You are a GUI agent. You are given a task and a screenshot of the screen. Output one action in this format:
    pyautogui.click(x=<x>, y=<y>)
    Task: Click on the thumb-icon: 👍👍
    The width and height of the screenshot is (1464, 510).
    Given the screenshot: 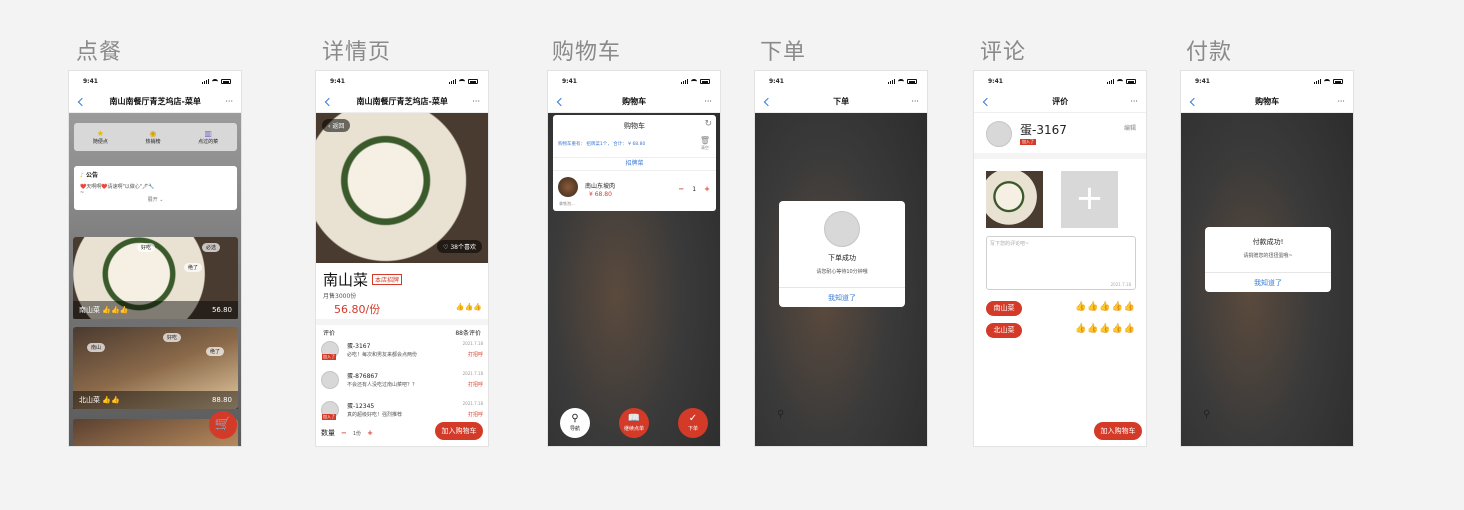 What is the action you would take?
    pyautogui.click(x=111, y=400)
    